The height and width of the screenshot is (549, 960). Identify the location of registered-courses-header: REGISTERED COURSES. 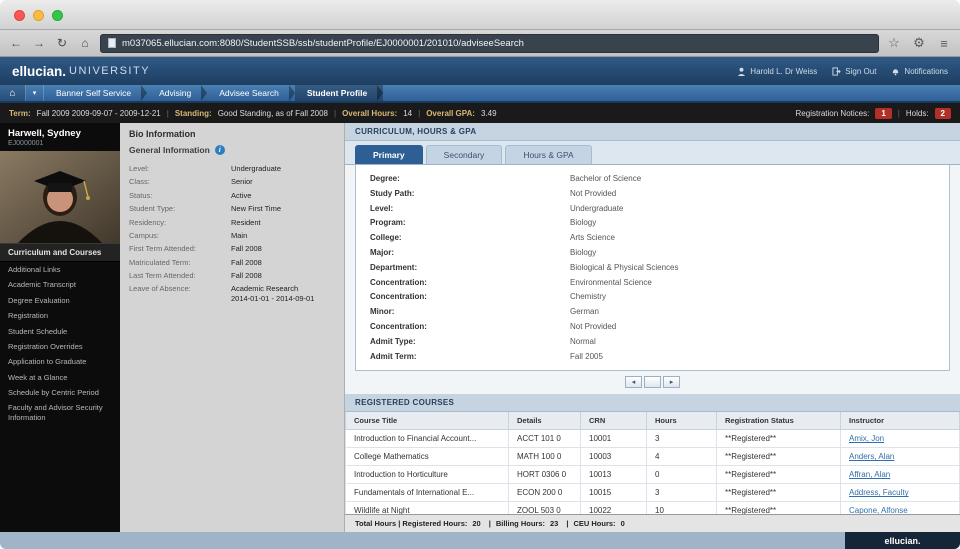
(652, 403).